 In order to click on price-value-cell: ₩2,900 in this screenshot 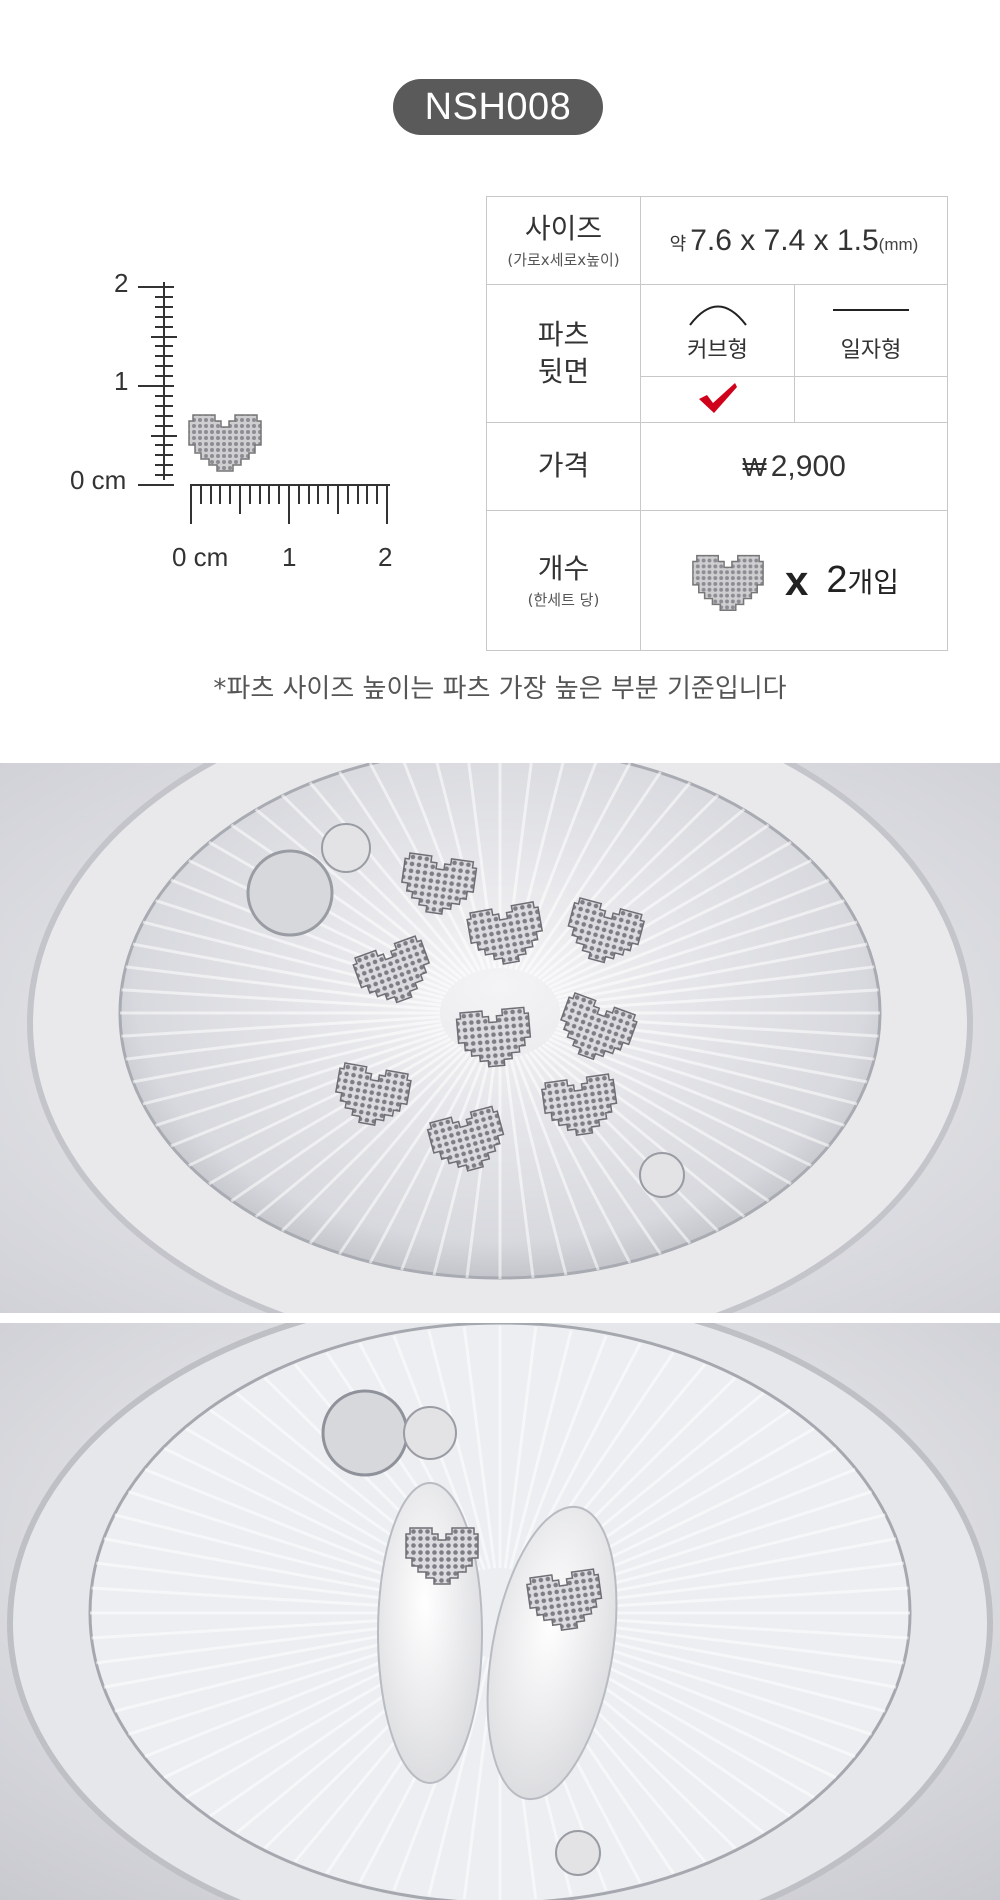, I will do `click(794, 466)`.